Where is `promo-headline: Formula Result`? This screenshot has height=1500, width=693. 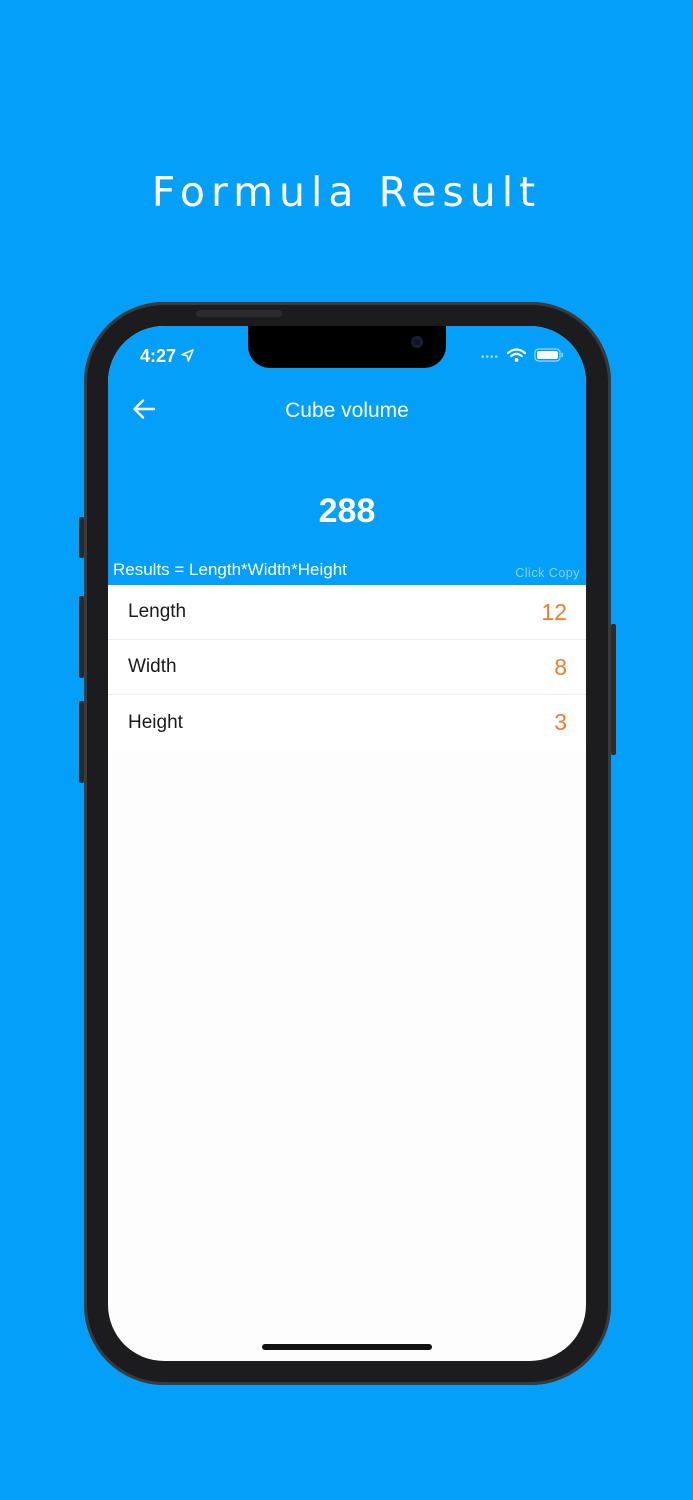 promo-headline: Formula Result is located at coordinates (346, 192).